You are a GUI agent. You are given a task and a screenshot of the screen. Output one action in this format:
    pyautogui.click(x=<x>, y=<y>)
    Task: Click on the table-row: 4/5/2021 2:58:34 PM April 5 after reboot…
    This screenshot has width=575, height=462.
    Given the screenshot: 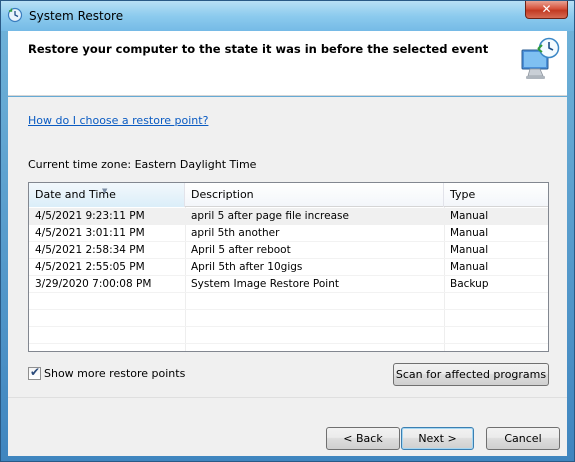 What is the action you would take?
    pyautogui.click(x=288, y=250)
    